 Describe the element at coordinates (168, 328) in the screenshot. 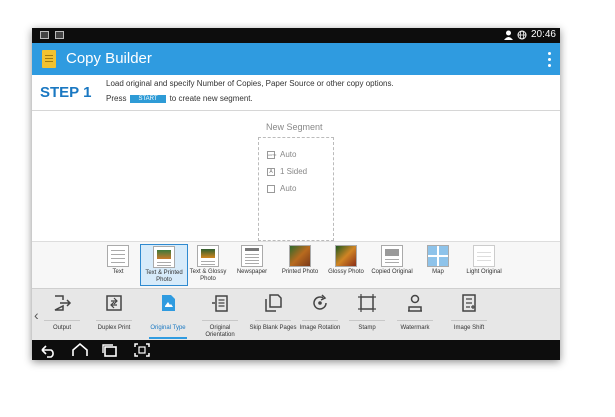

I see `func-label: Original Type` at that location.